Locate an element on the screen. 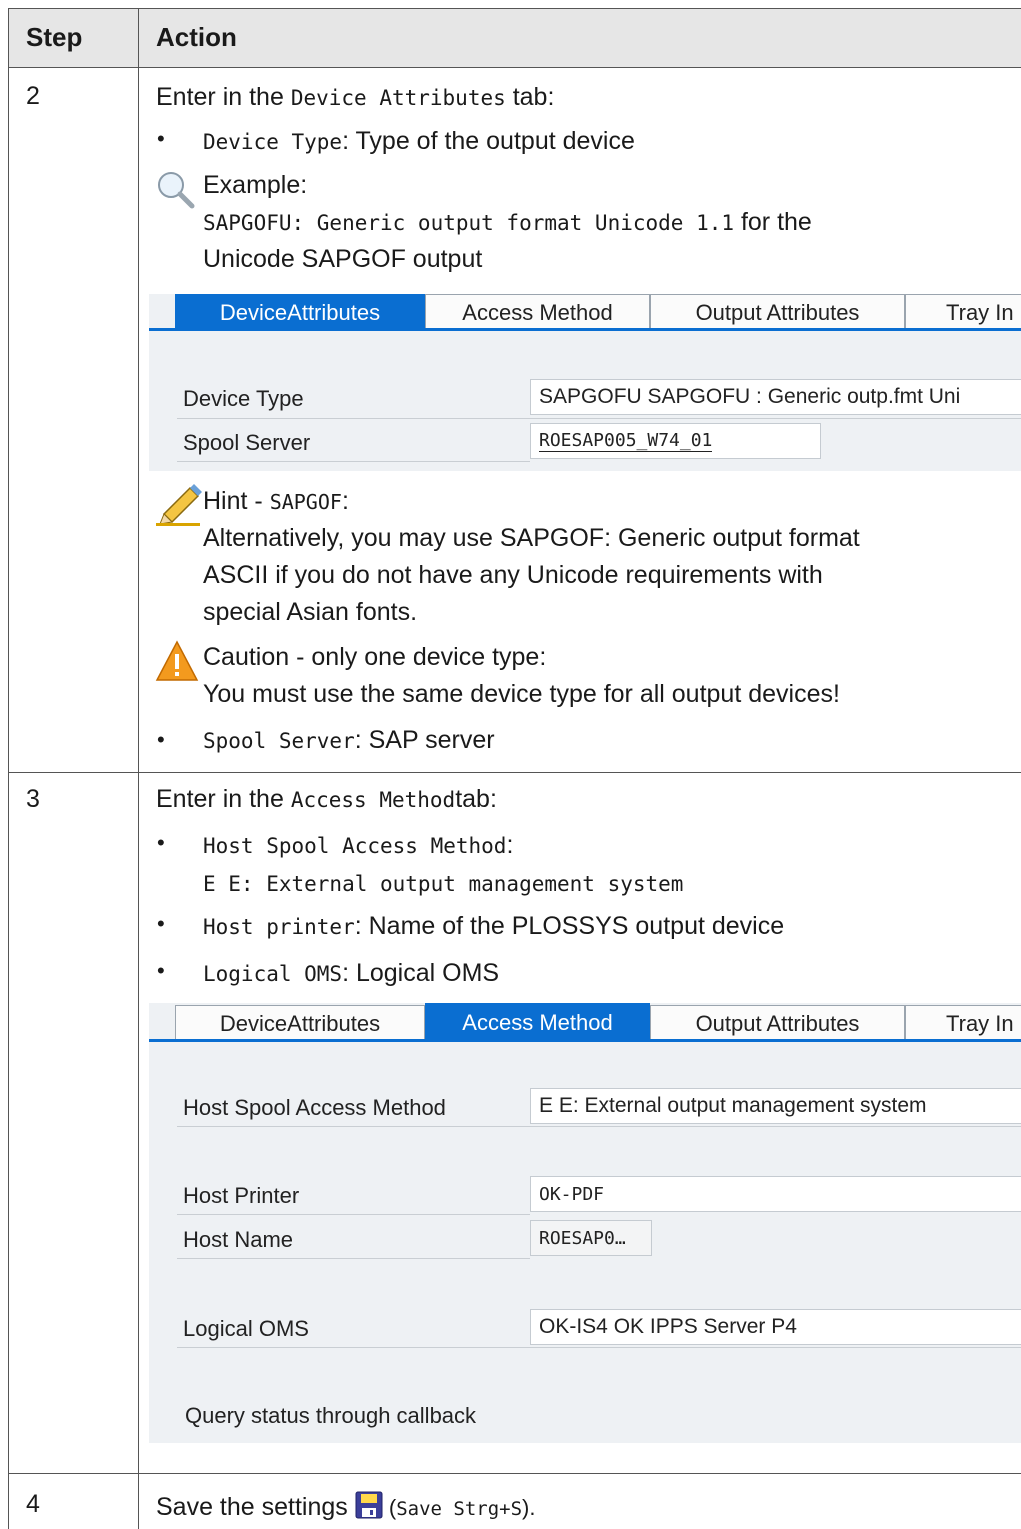 The width and height of the screenshot is (1021, 1529). example-text: for the is located at coordinates (773, 222).